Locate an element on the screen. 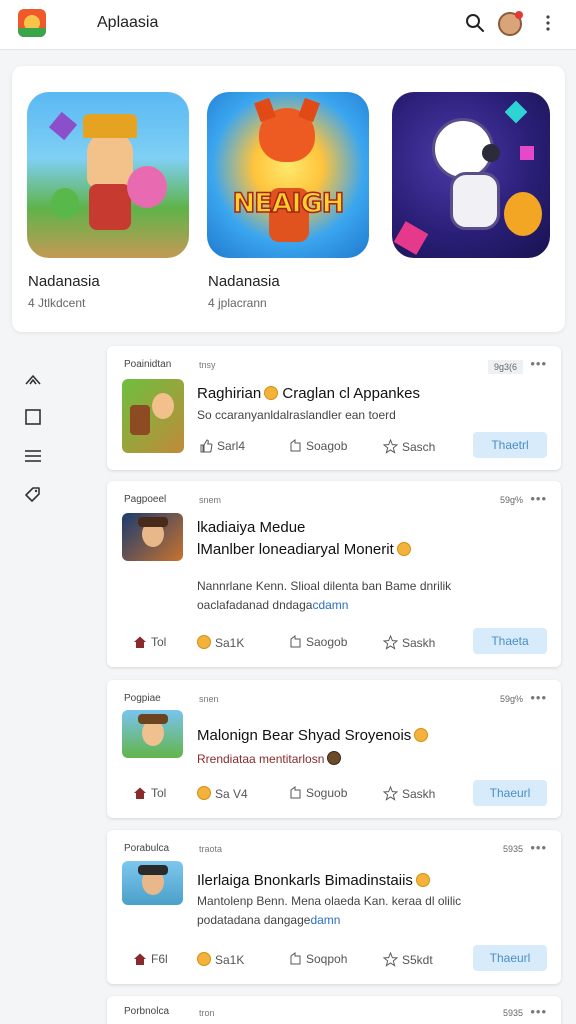  post-link: cdamn is located at coordinates (330, 605).